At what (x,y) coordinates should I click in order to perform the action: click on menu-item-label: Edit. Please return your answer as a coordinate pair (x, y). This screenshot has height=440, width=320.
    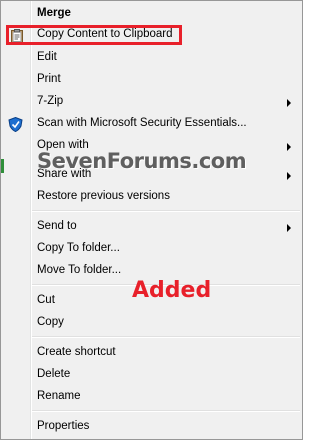
    Looking at the image, I should click on (47, 57).